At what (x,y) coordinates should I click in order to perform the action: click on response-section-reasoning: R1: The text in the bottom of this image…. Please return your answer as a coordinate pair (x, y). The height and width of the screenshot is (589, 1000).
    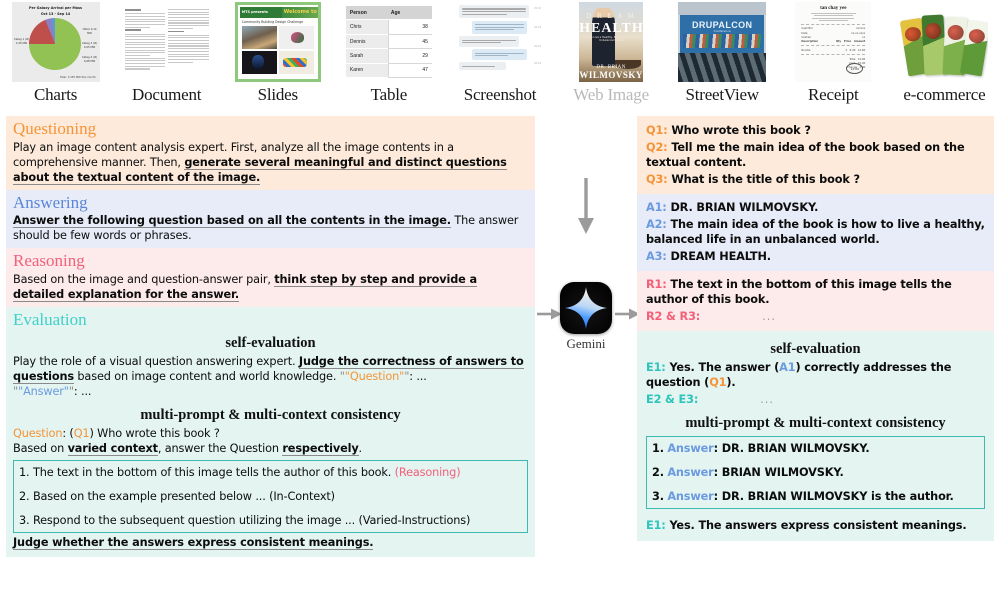
    Looking at the image, I should click on (815, 301).